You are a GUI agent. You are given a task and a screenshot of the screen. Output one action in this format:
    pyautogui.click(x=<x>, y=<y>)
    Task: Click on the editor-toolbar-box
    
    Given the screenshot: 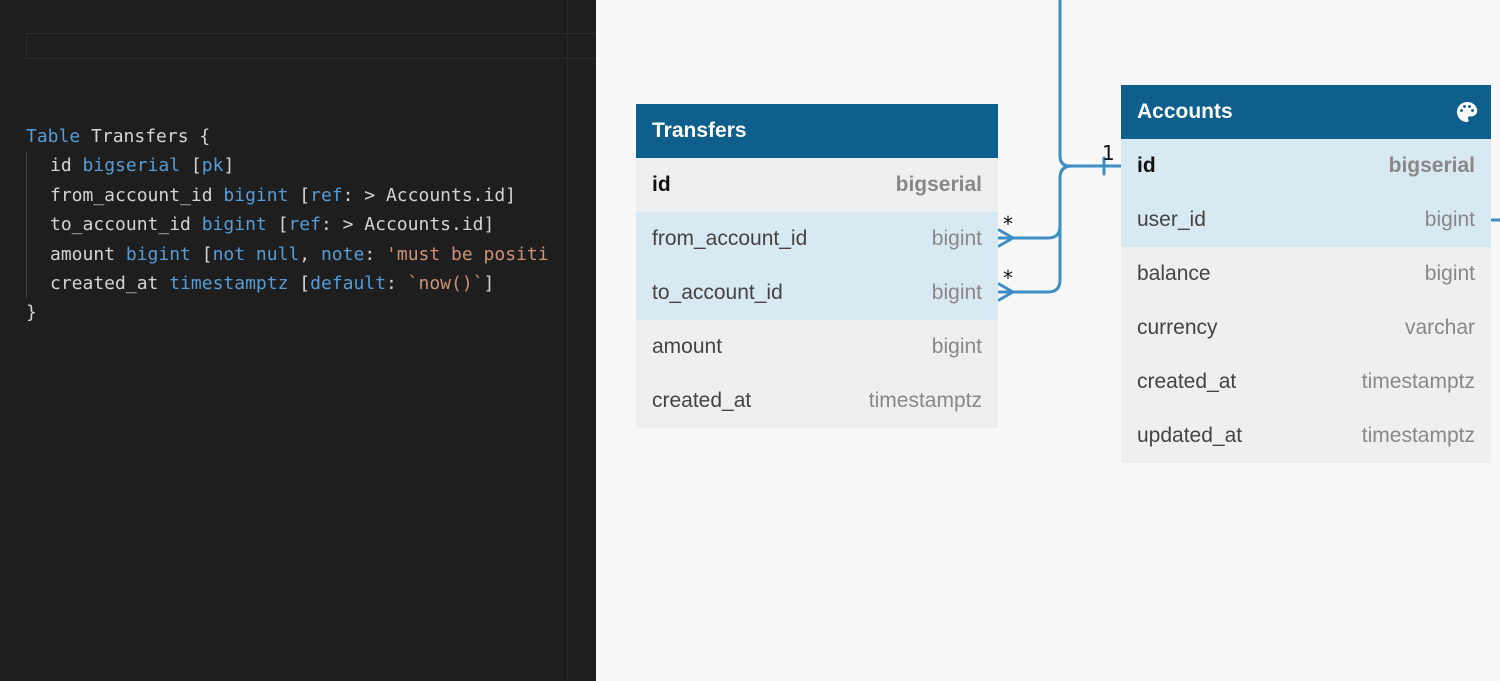 What is the action you would take?
    pyautogui.click(x=311, y=46)
    